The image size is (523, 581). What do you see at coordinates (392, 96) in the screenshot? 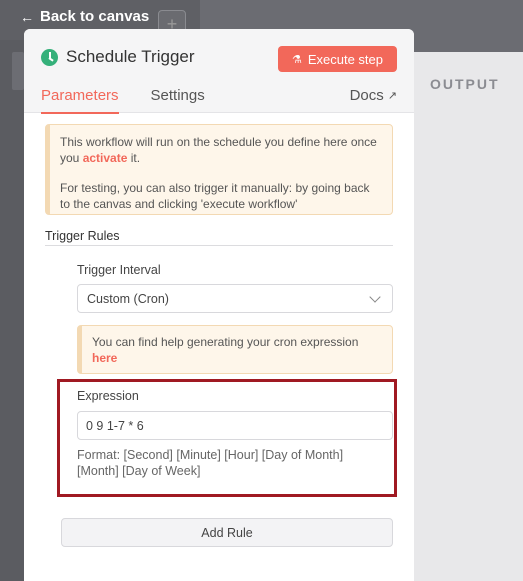
I see `external-link-icon: ↗` at bounding box center [392, 96].